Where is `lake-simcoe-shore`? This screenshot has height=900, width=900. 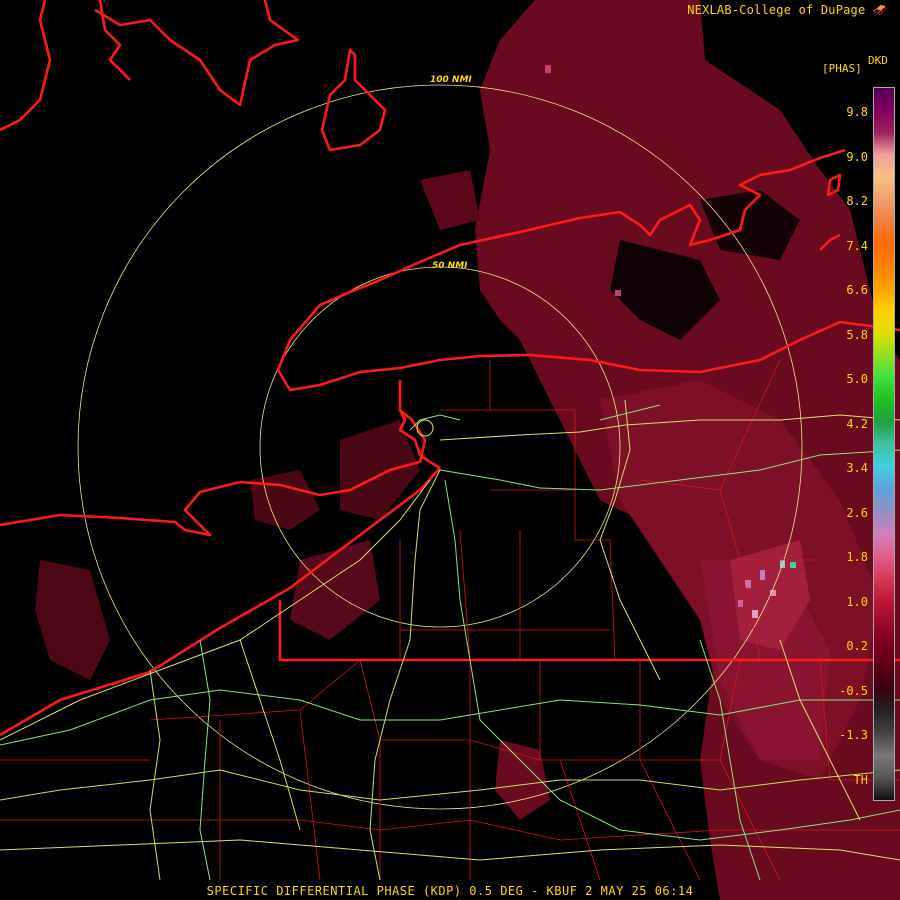
lake-simcoe-shore is located at coordinates (197, 53).